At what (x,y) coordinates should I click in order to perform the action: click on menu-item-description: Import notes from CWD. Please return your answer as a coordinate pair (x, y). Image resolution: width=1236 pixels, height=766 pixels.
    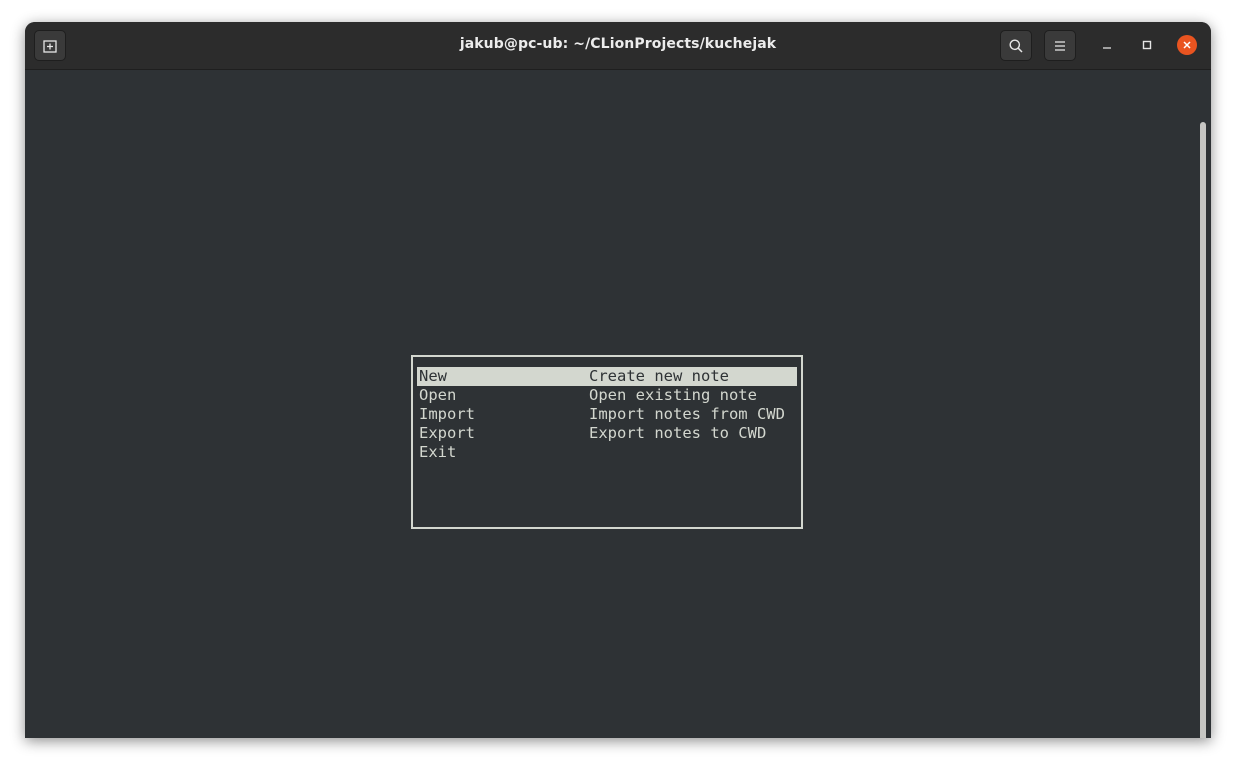
    Looking at the image, I should click on (687, 414).